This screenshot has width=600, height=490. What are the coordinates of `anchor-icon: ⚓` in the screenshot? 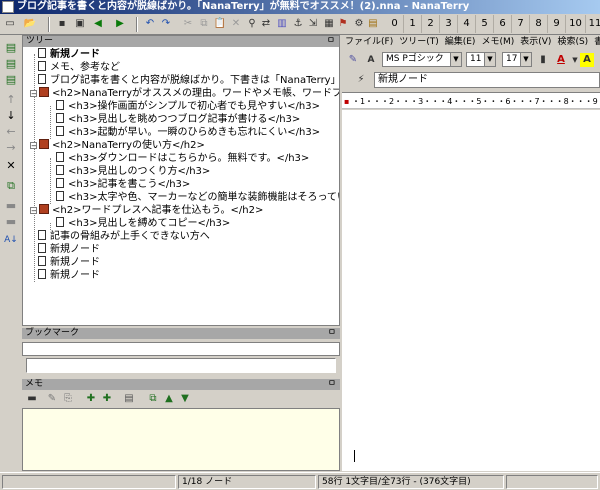 It's located at (298, 24).